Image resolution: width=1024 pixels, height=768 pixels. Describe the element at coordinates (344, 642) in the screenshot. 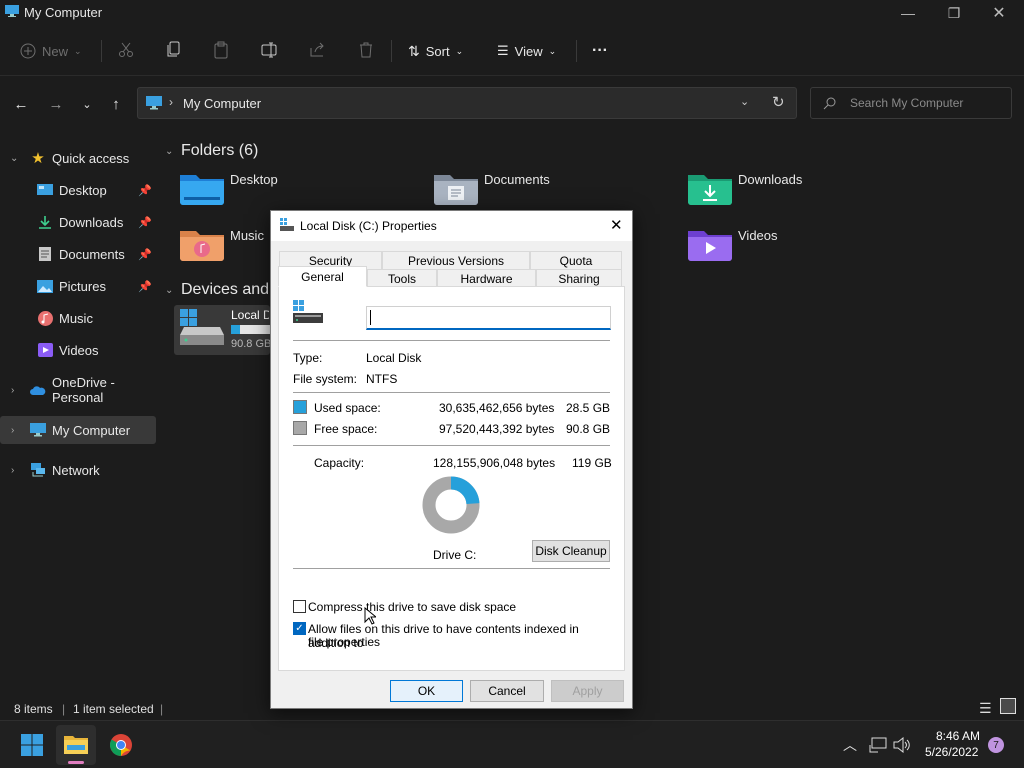

I see `index-label-line2: file properties` at that location.